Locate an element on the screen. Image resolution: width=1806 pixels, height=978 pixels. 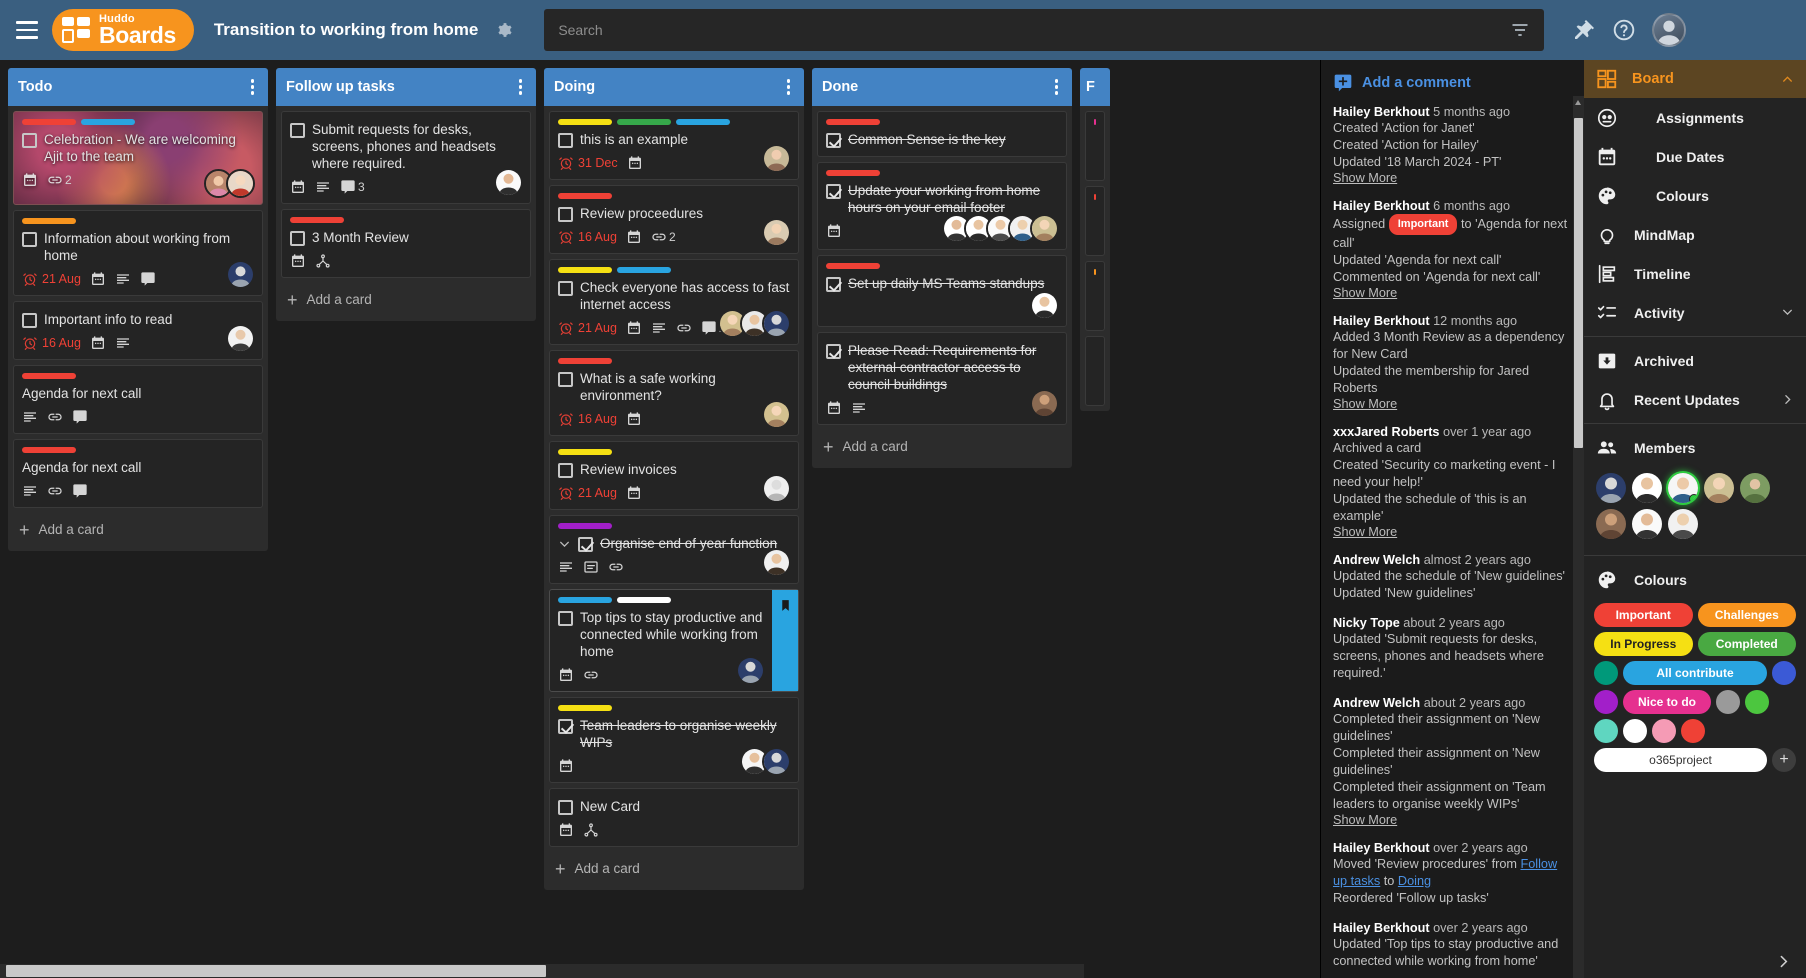
colour-swatch-completed: Completed is located at coordinates (1746, 644).